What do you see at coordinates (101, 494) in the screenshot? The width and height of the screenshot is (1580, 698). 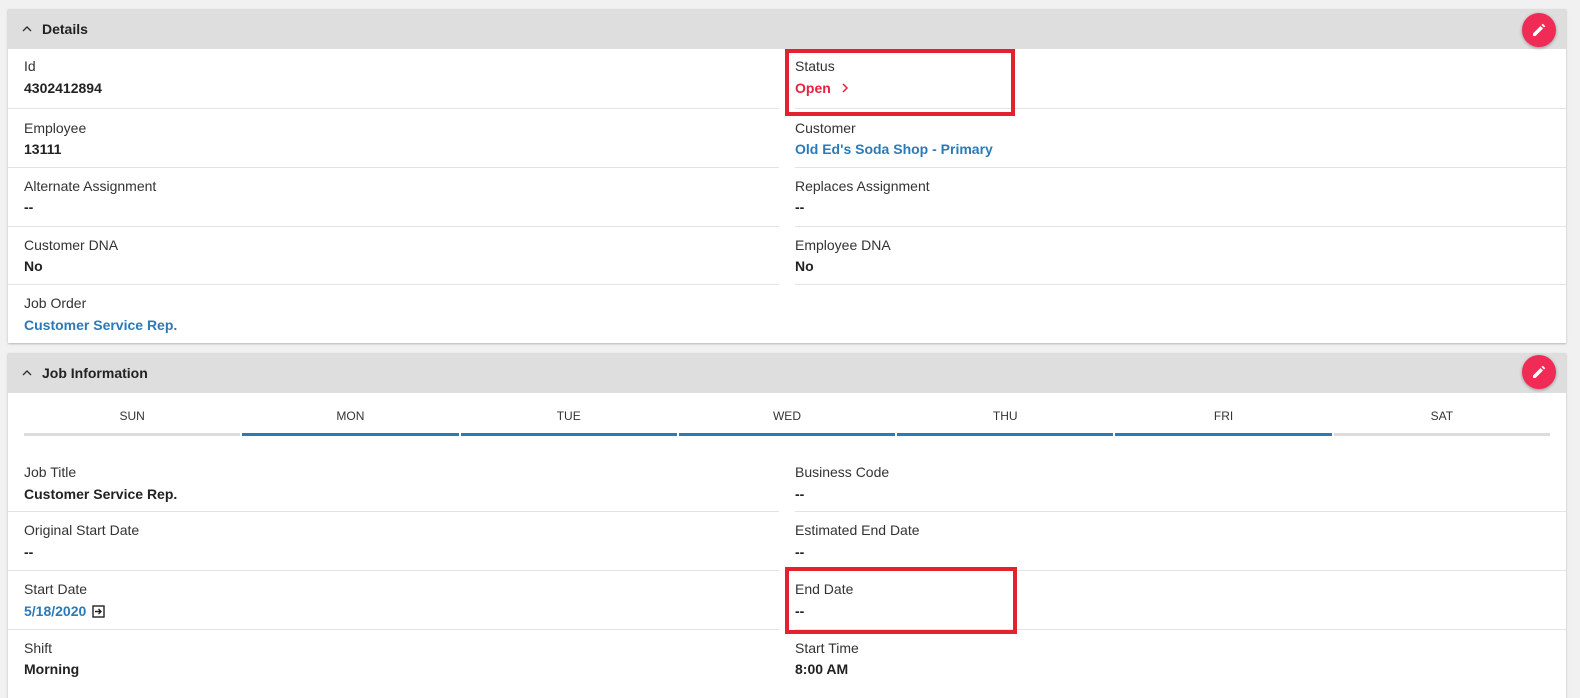 I see `field-value: Customer Service Rep.` at bounding box center [101, 494].